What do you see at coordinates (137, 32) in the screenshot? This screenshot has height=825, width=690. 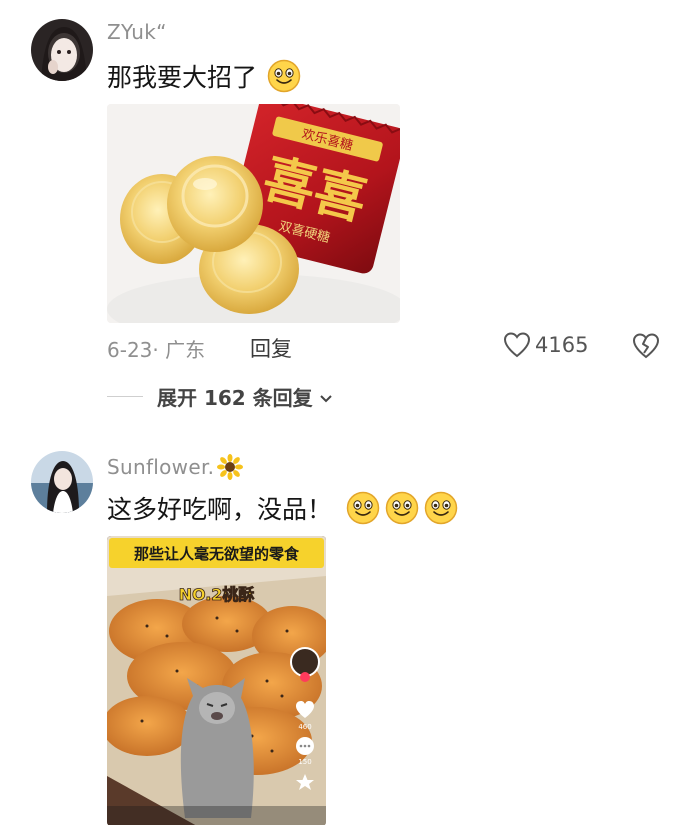 I see `username: ZYuk“` at bounding box center [137, 32].